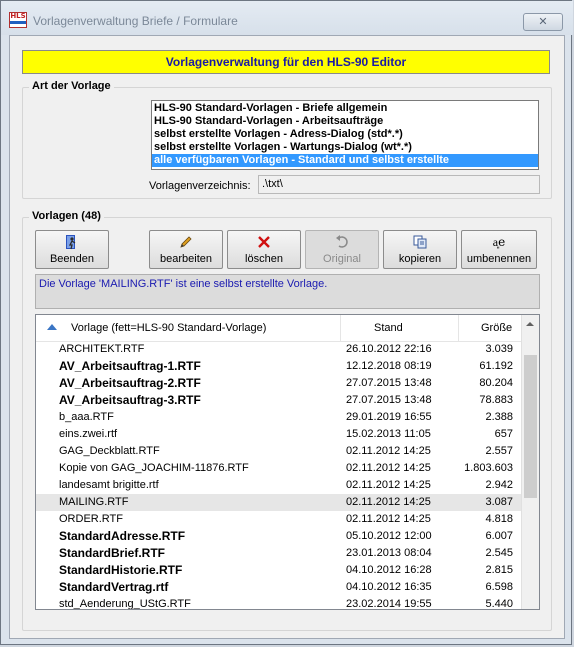  Describe the element at coordinates (71, 86) in the screenshot. I see `art-der-vorlage-label: Art der Vorlage` at that location.